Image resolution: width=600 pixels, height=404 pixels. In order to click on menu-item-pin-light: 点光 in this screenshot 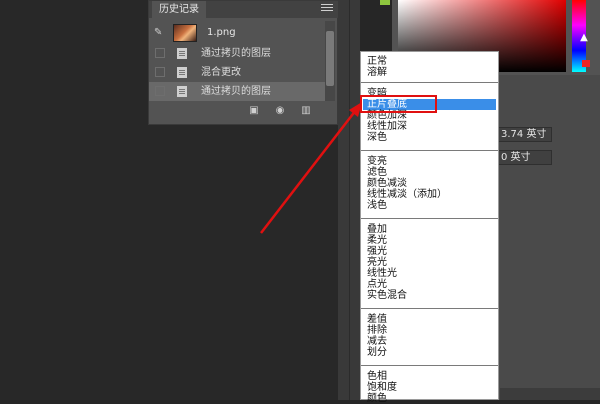, I will do `click(429, 284)`.